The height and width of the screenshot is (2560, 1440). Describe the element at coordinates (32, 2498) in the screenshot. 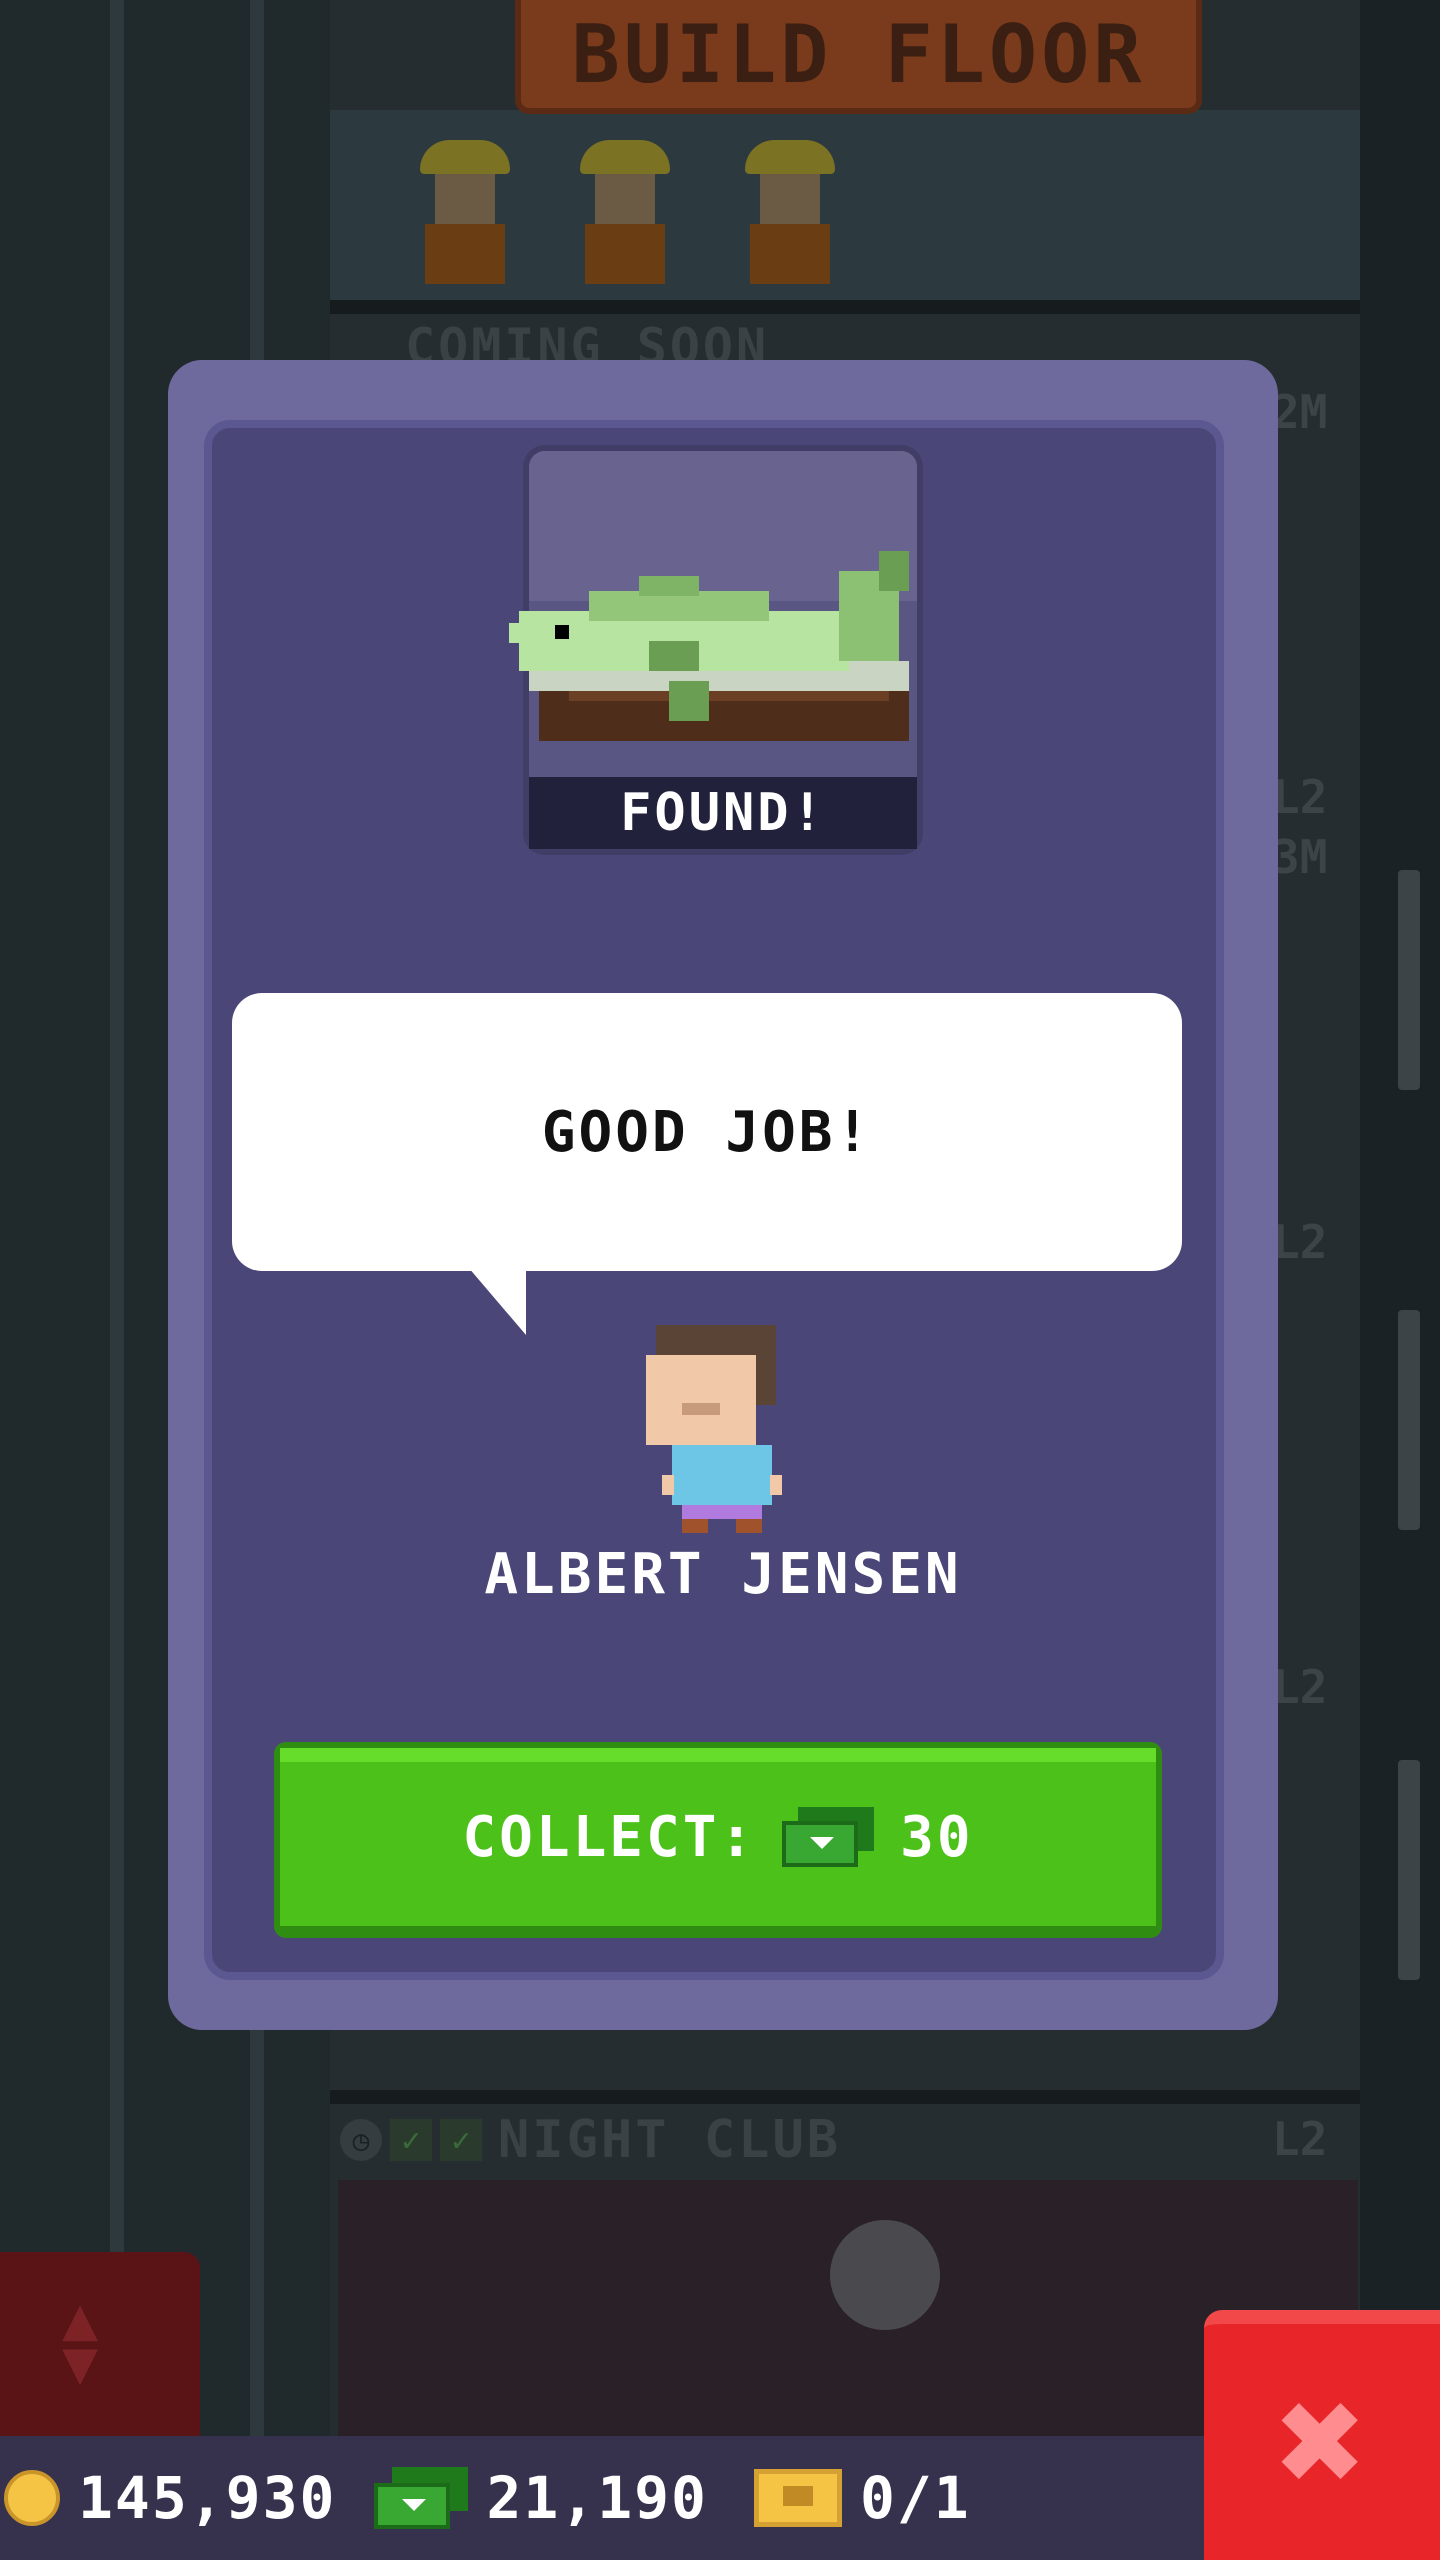

I see `coin-icon` at that location.